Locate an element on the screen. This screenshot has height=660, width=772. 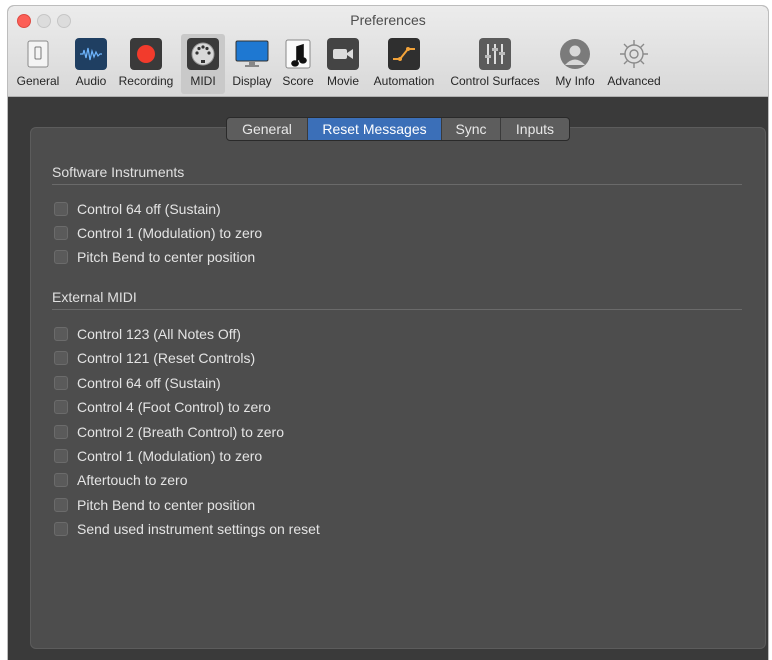
toolbar-movie: Movie is located at coordinates (343, 64).